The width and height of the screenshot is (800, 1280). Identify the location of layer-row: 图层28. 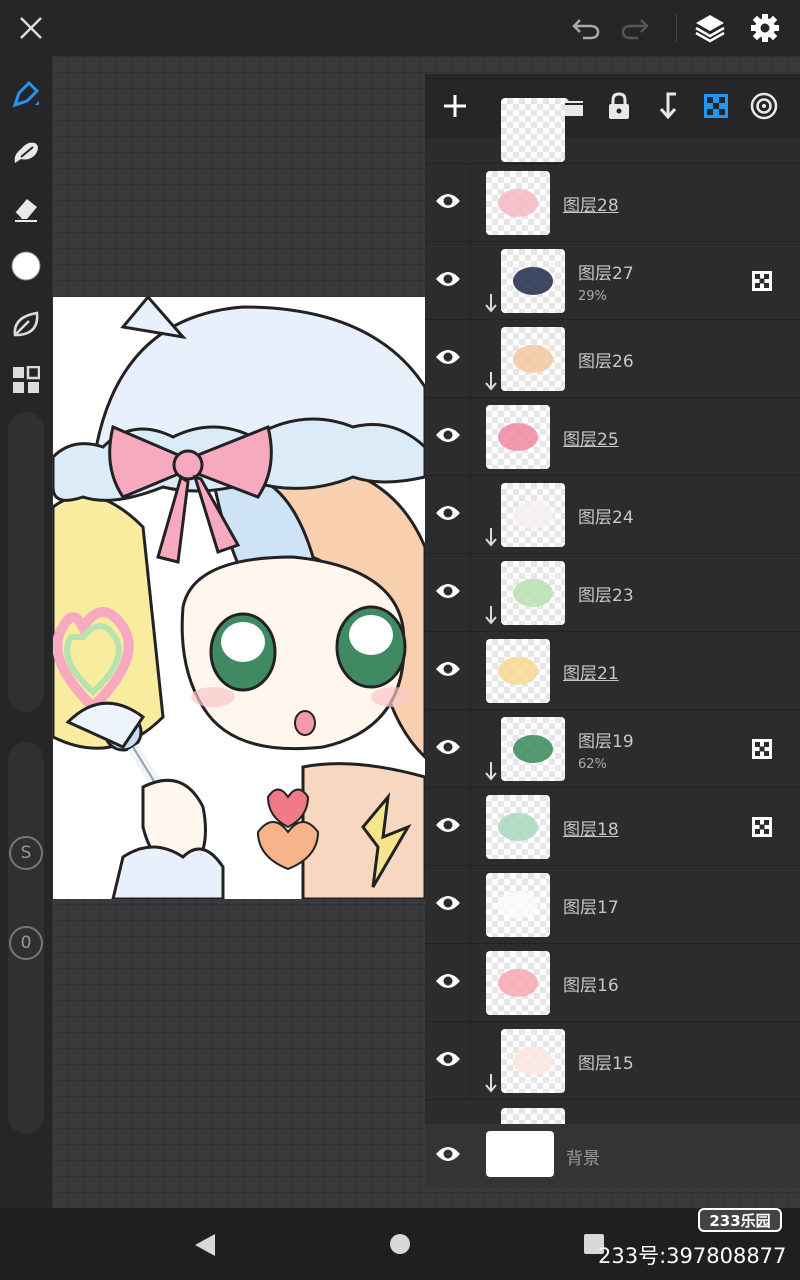
(612, 203).